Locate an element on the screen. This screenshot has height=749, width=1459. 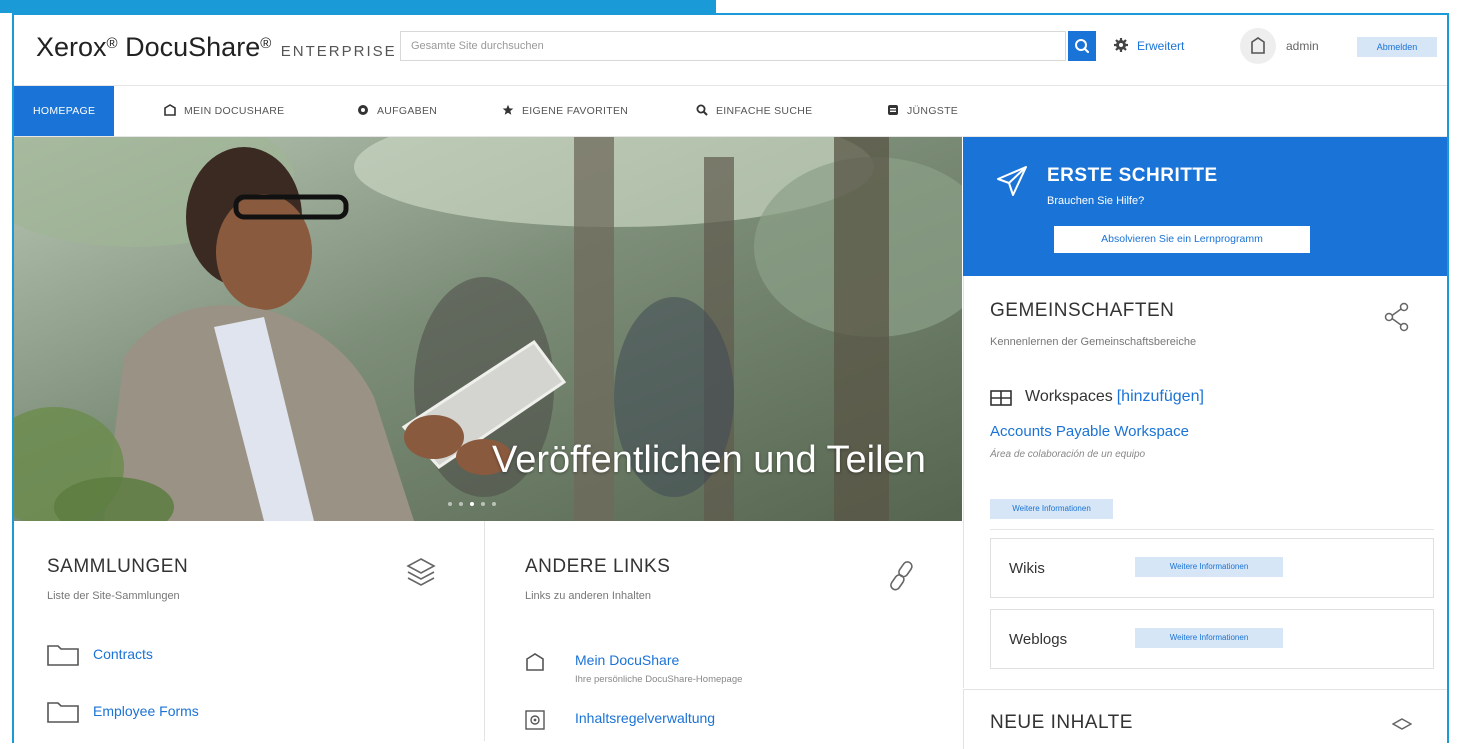
other-links-subtitle: Links zu anderen Inhalten is located at coordinates (588, 596).